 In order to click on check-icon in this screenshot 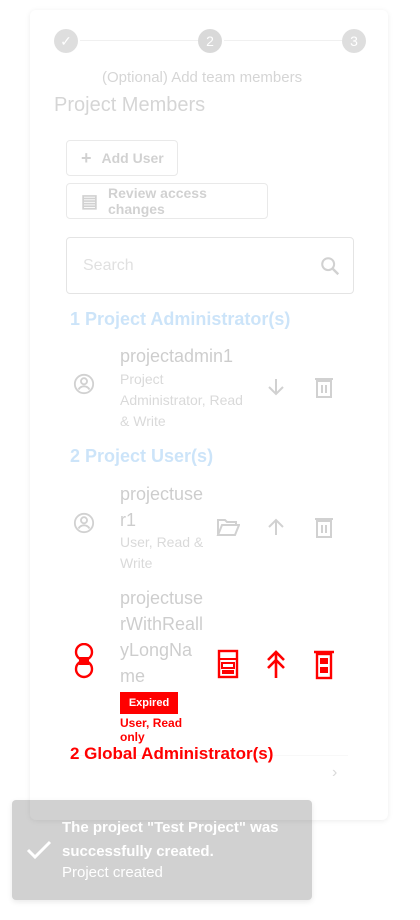, I will do `click(39, 850)`.